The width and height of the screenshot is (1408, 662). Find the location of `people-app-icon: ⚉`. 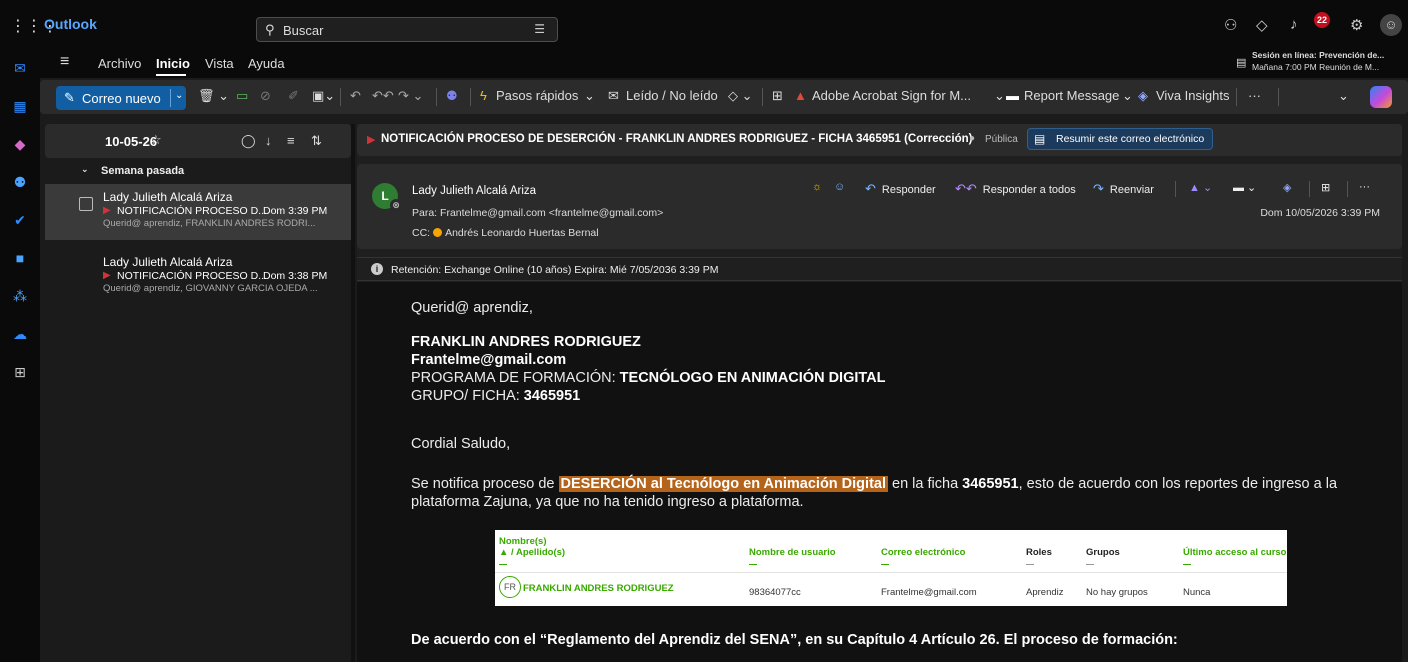

people-app-icon: ⚉ is located at coordinates (20, 182).